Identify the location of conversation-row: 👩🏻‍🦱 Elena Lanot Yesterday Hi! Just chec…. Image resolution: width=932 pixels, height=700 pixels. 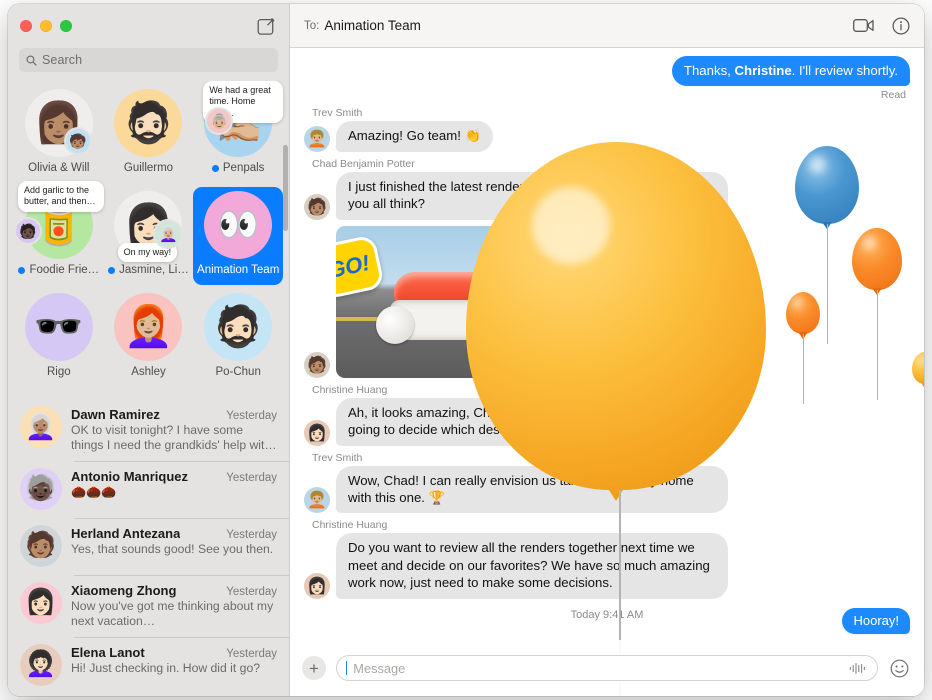
(148, 665).